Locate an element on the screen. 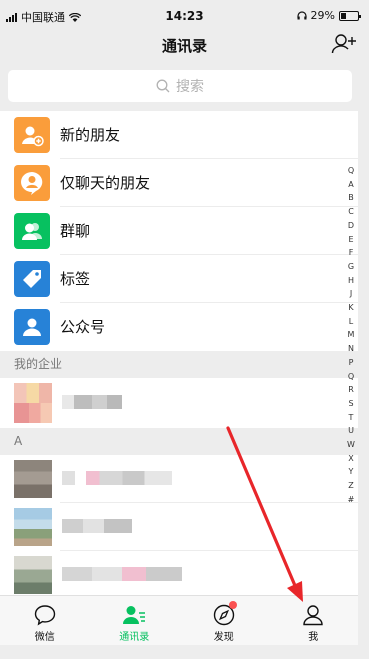 This screenshot has width=369, height=659. status-right: 29% is located at coordinates (328, 15).